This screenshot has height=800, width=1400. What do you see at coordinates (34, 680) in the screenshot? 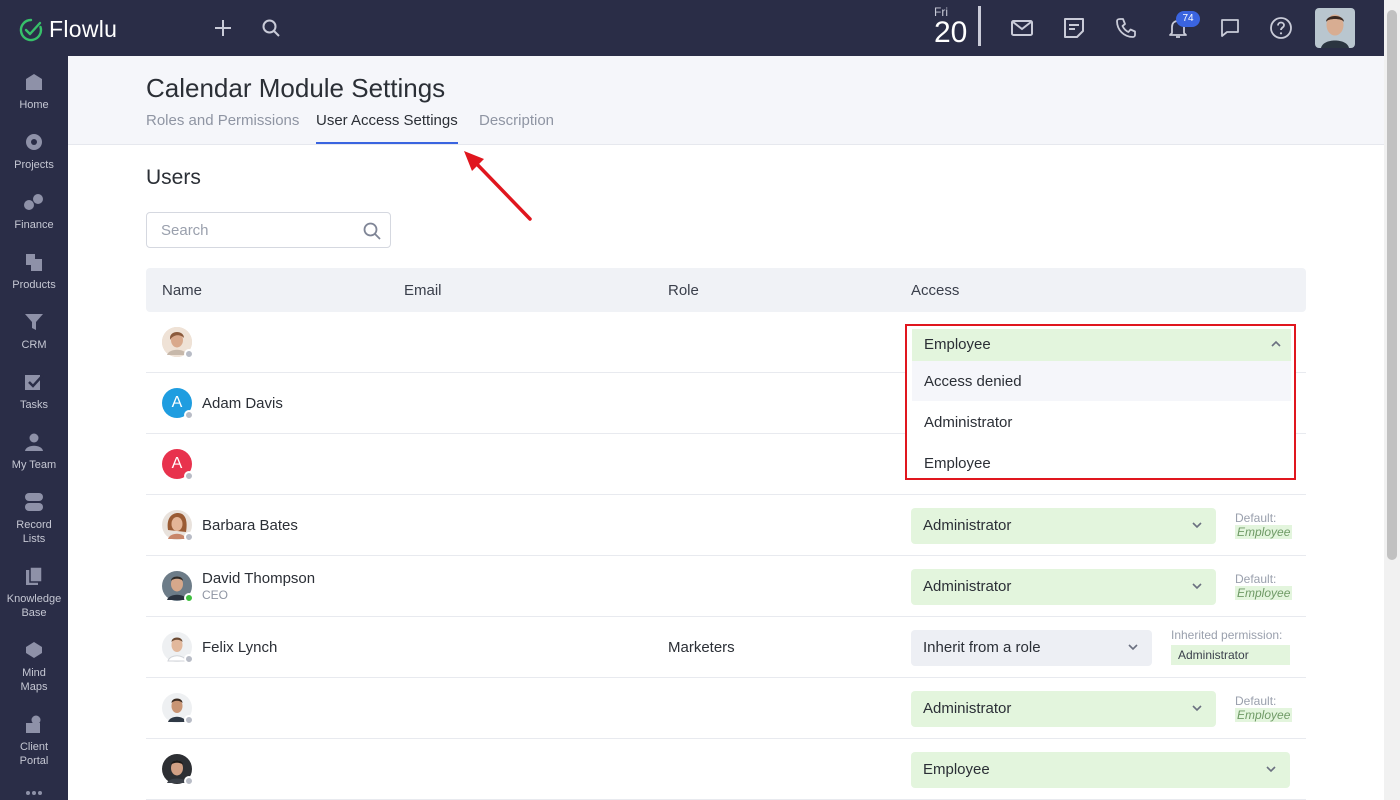
I see `sidebar-label-mind-maps: Mind Maps` at bounding box center [34, 680].